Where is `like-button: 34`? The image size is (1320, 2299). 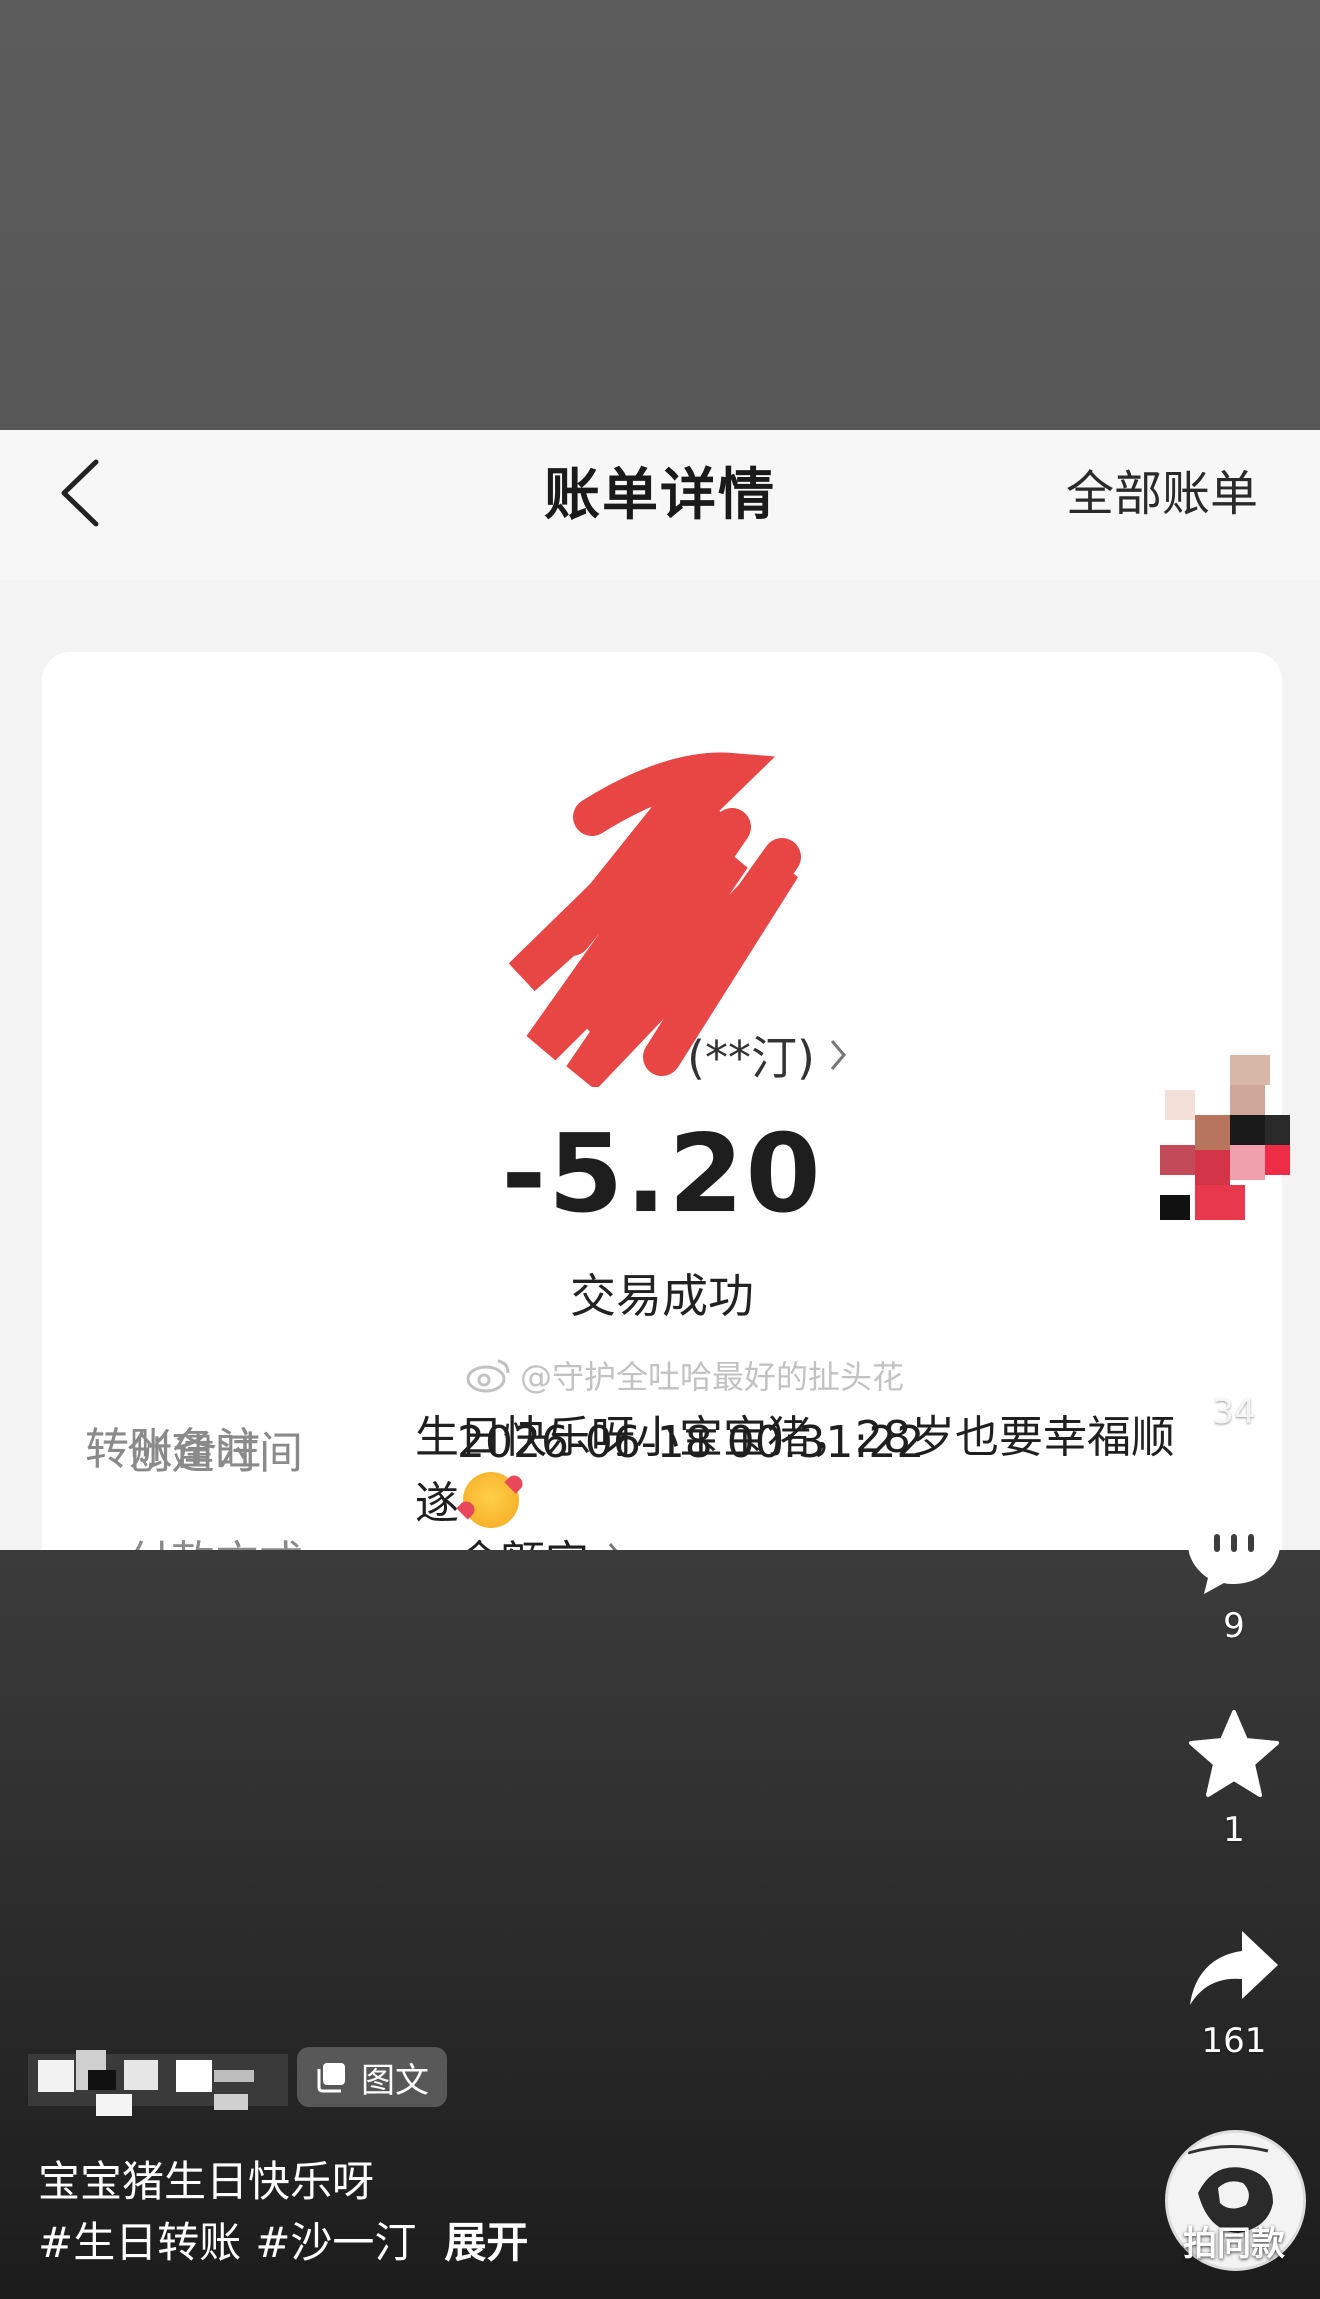 like-button: 34 is located at coordinates (1234, 1361).